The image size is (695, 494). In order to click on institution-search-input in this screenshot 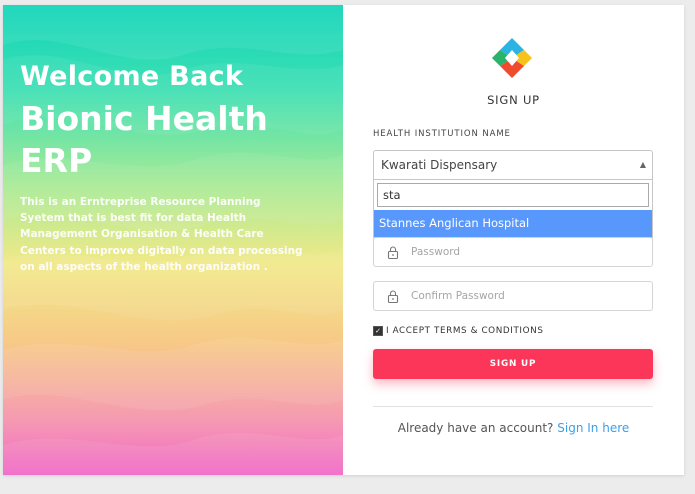, I will do `click(513, 195)`.